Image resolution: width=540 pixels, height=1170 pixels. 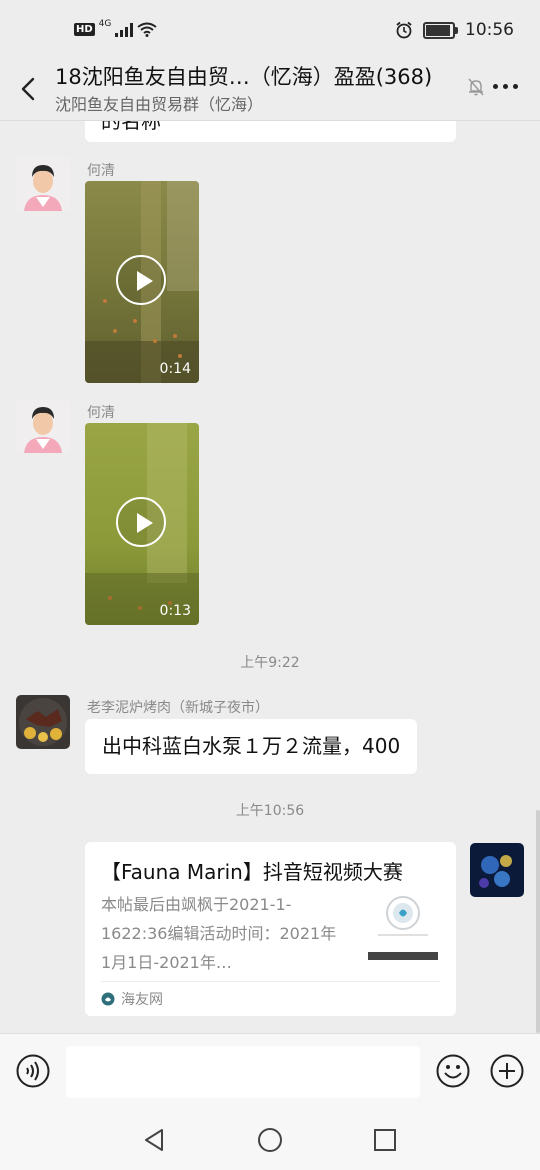 I want to click on source-name: 海友网, so click(x=142, y=1000).